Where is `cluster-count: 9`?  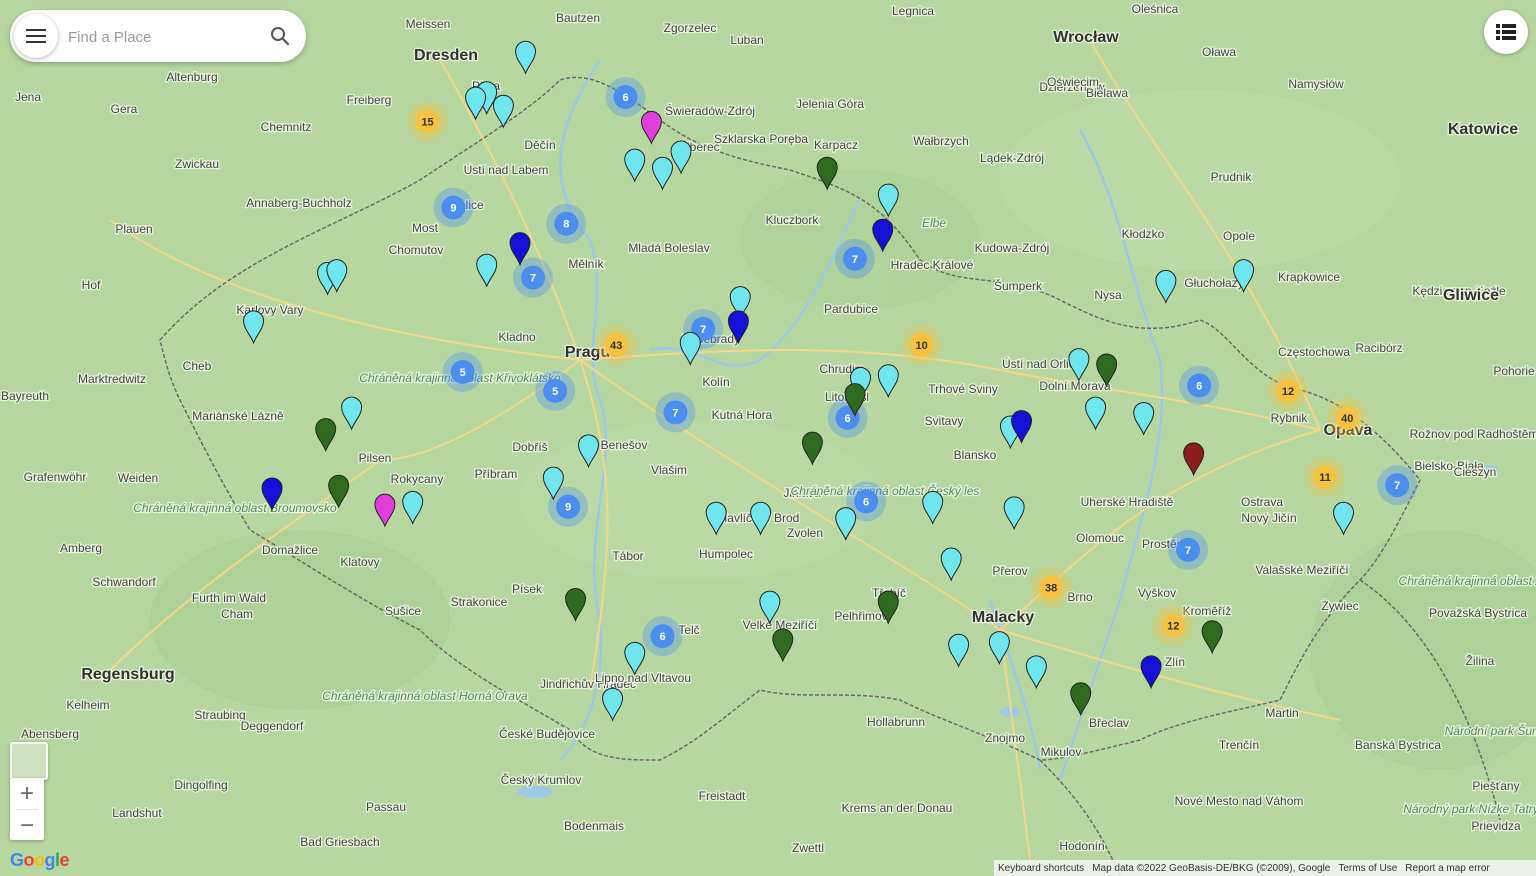 cluster-count: 9 is located at coordinates (453, 209).